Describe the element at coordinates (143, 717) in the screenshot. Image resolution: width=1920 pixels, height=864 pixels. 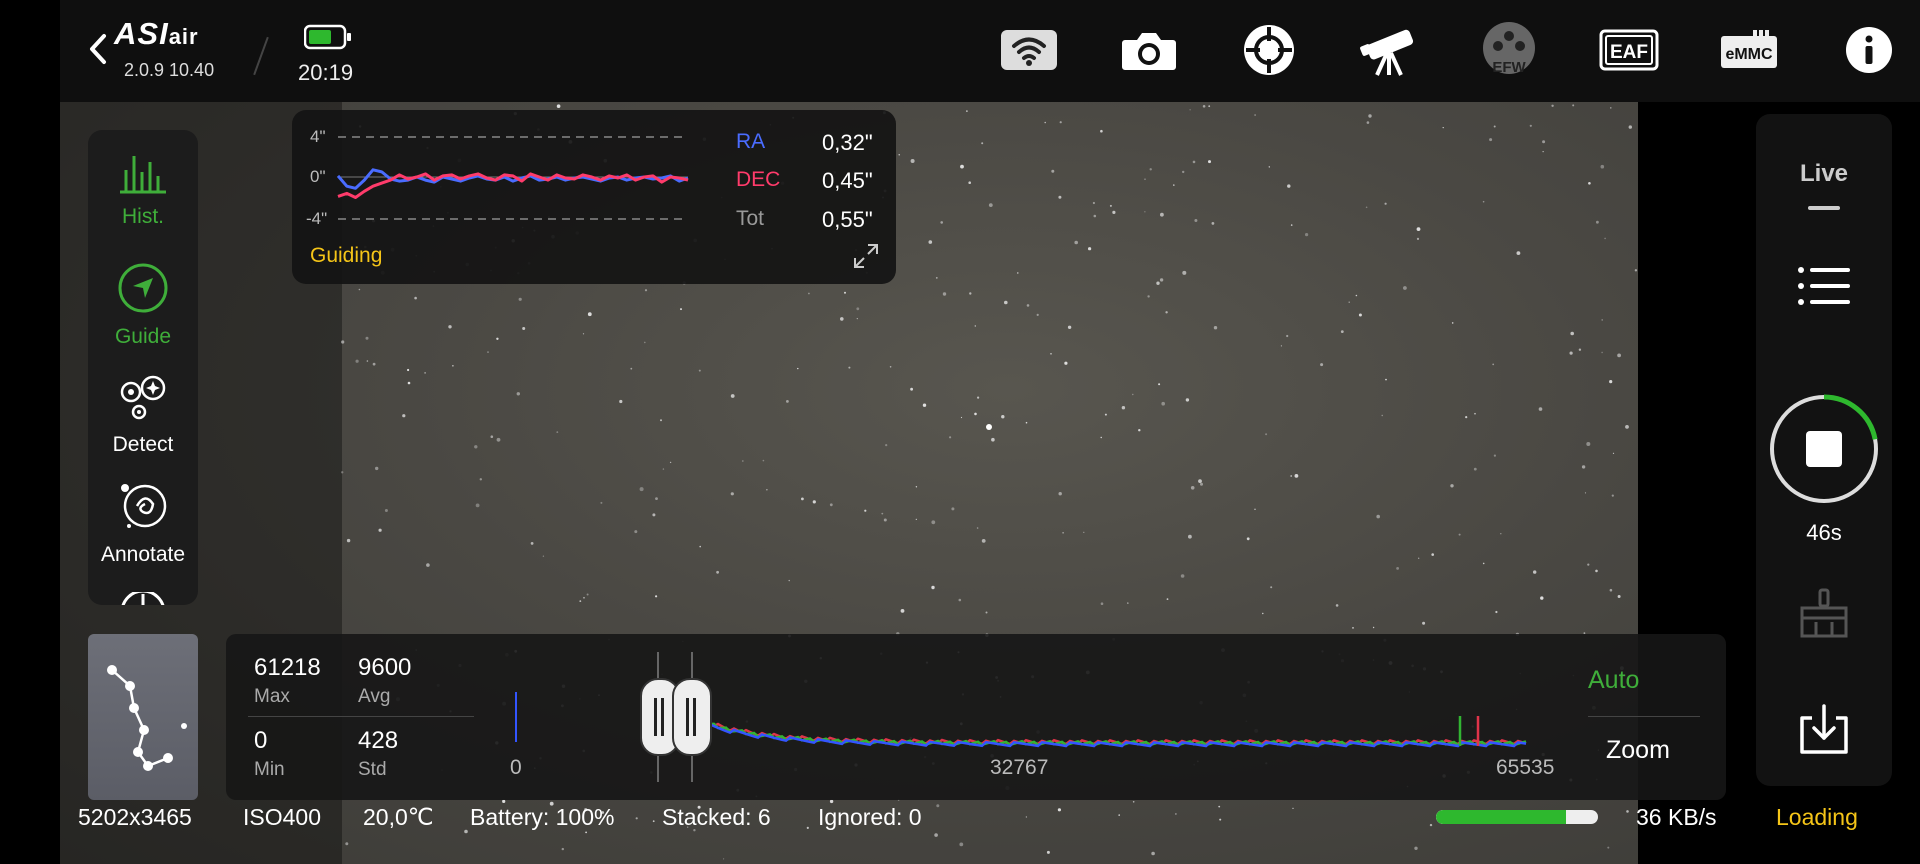
I see `constellation-thumbnail` at that location.